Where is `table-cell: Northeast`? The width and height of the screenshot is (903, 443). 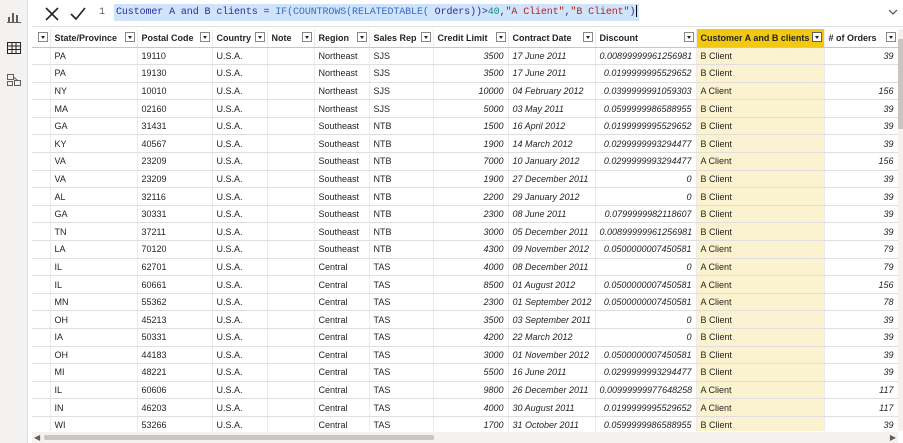 table-cell: Northeast is located at coordinates (342, 56).